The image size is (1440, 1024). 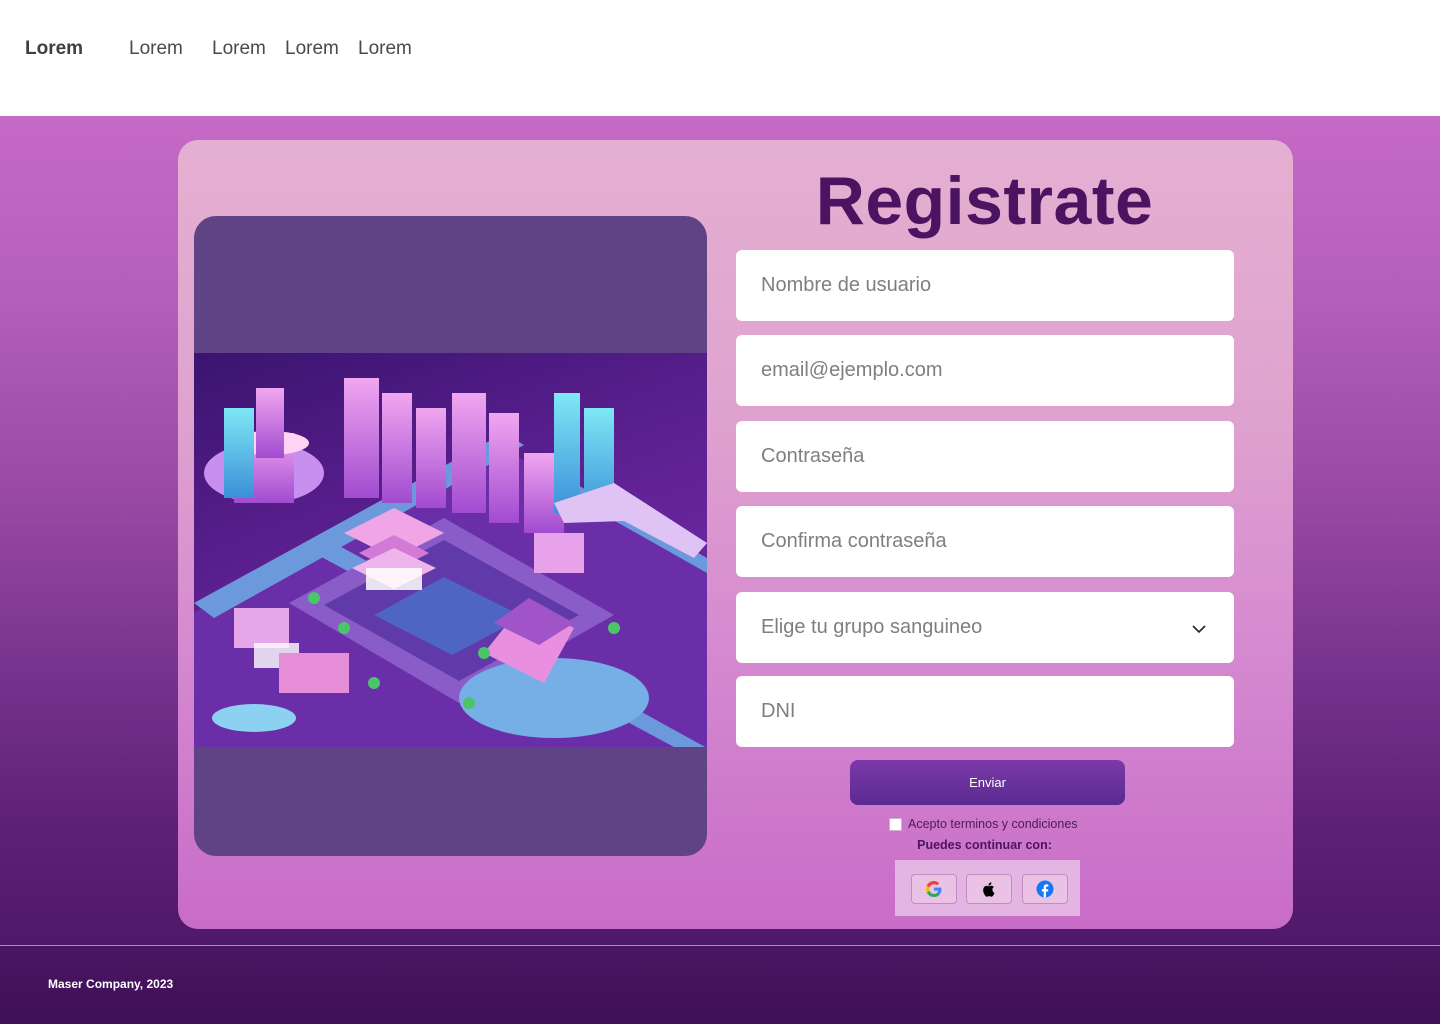 I want to click on nav-link-3: Lorem, so click(x=312, y=49).